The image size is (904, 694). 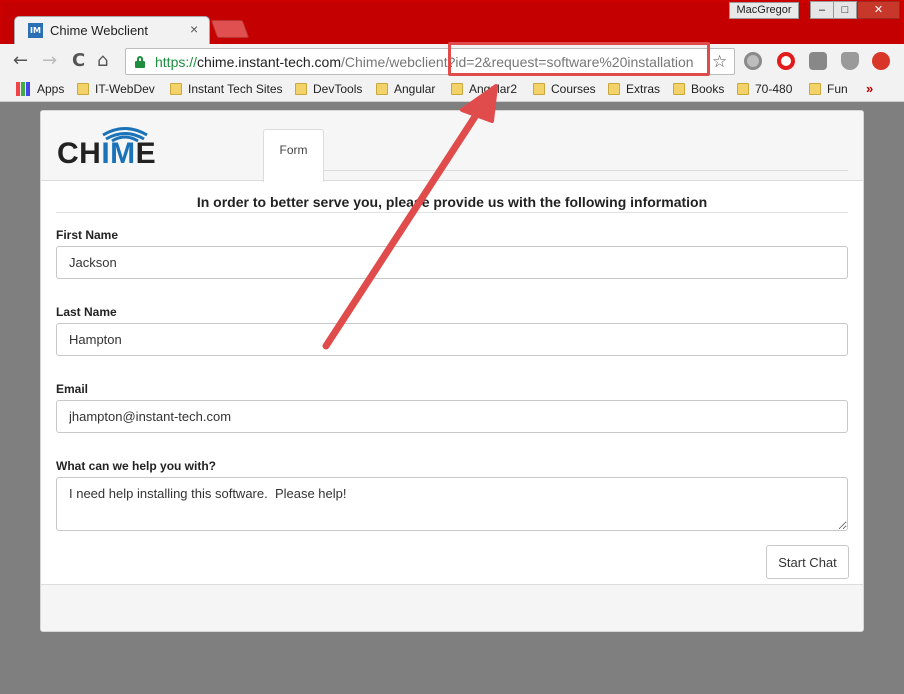 What do you see at coordinates (51, 89) in the screenshot?
I see `bookmark-label: Apps` at bounding box center [51, 89].